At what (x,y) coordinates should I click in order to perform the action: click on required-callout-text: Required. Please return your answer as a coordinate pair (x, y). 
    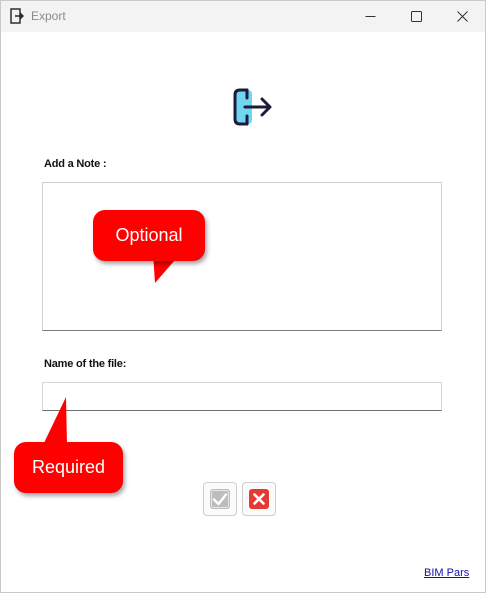
    Looking at the image, I should click on (68, 467).